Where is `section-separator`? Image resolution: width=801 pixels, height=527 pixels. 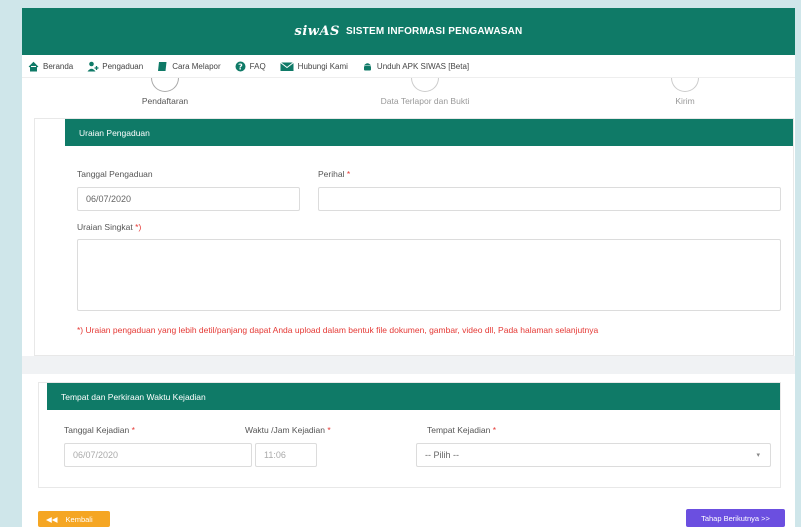
section-separator is located at coordinates (408, 365).